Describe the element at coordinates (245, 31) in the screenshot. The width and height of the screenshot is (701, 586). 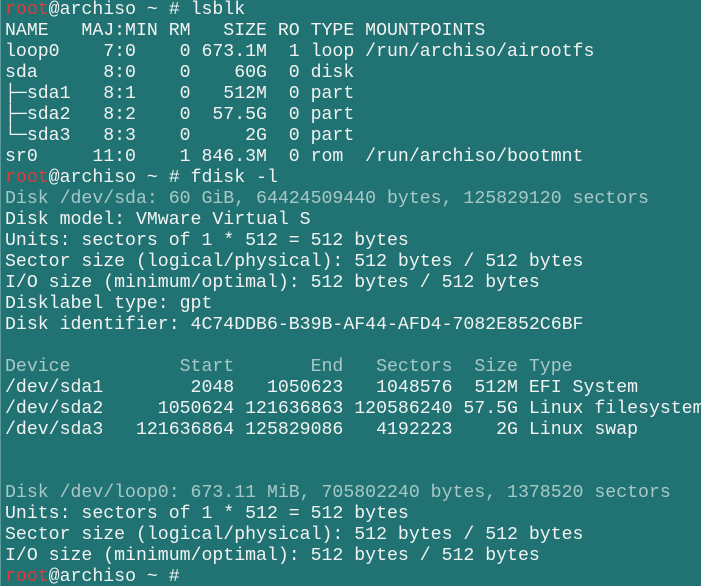
I see `output-line: NAME MAJ:MIN RM SIZE RO TYPE MOUNTPOINTS` at that location.